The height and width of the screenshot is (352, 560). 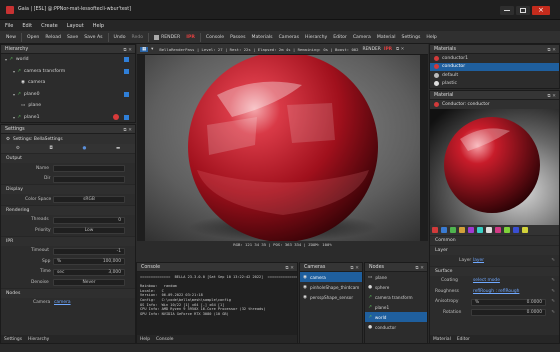 I want to click on camera-icon: ◘, so click(x=50, y=148).